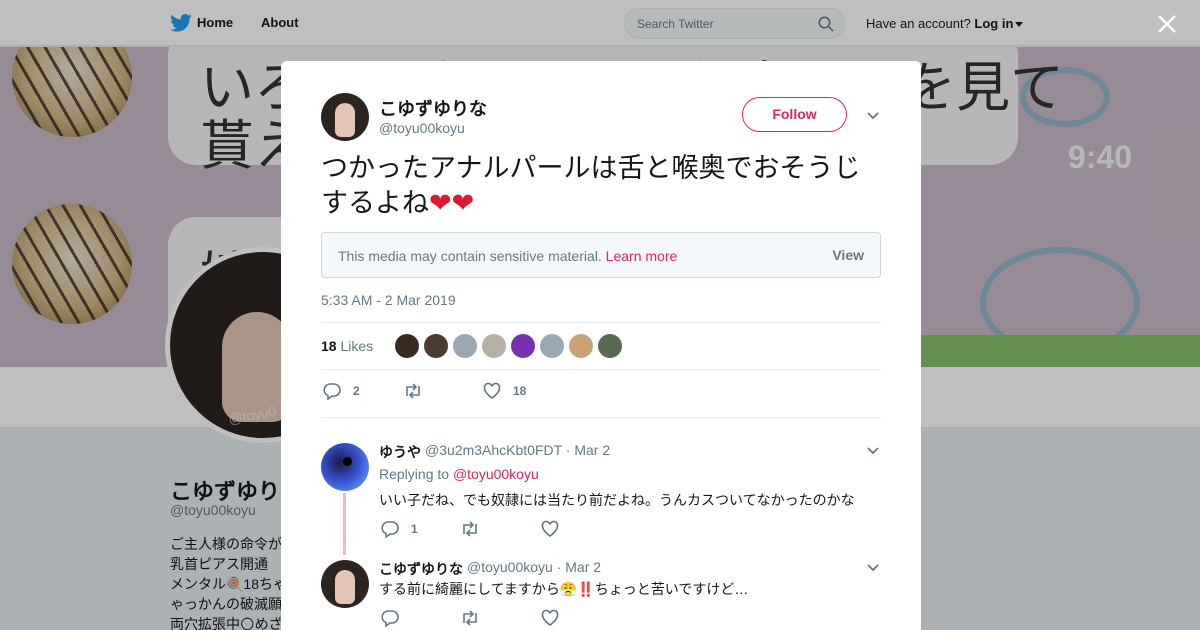 Image resolution: width=1200 pixels, height=630 pixels. What do you see at coordinates (347, 346) in the screenshot?
I see `likes-count: 18 Likes` at bounding box center [347, 346].